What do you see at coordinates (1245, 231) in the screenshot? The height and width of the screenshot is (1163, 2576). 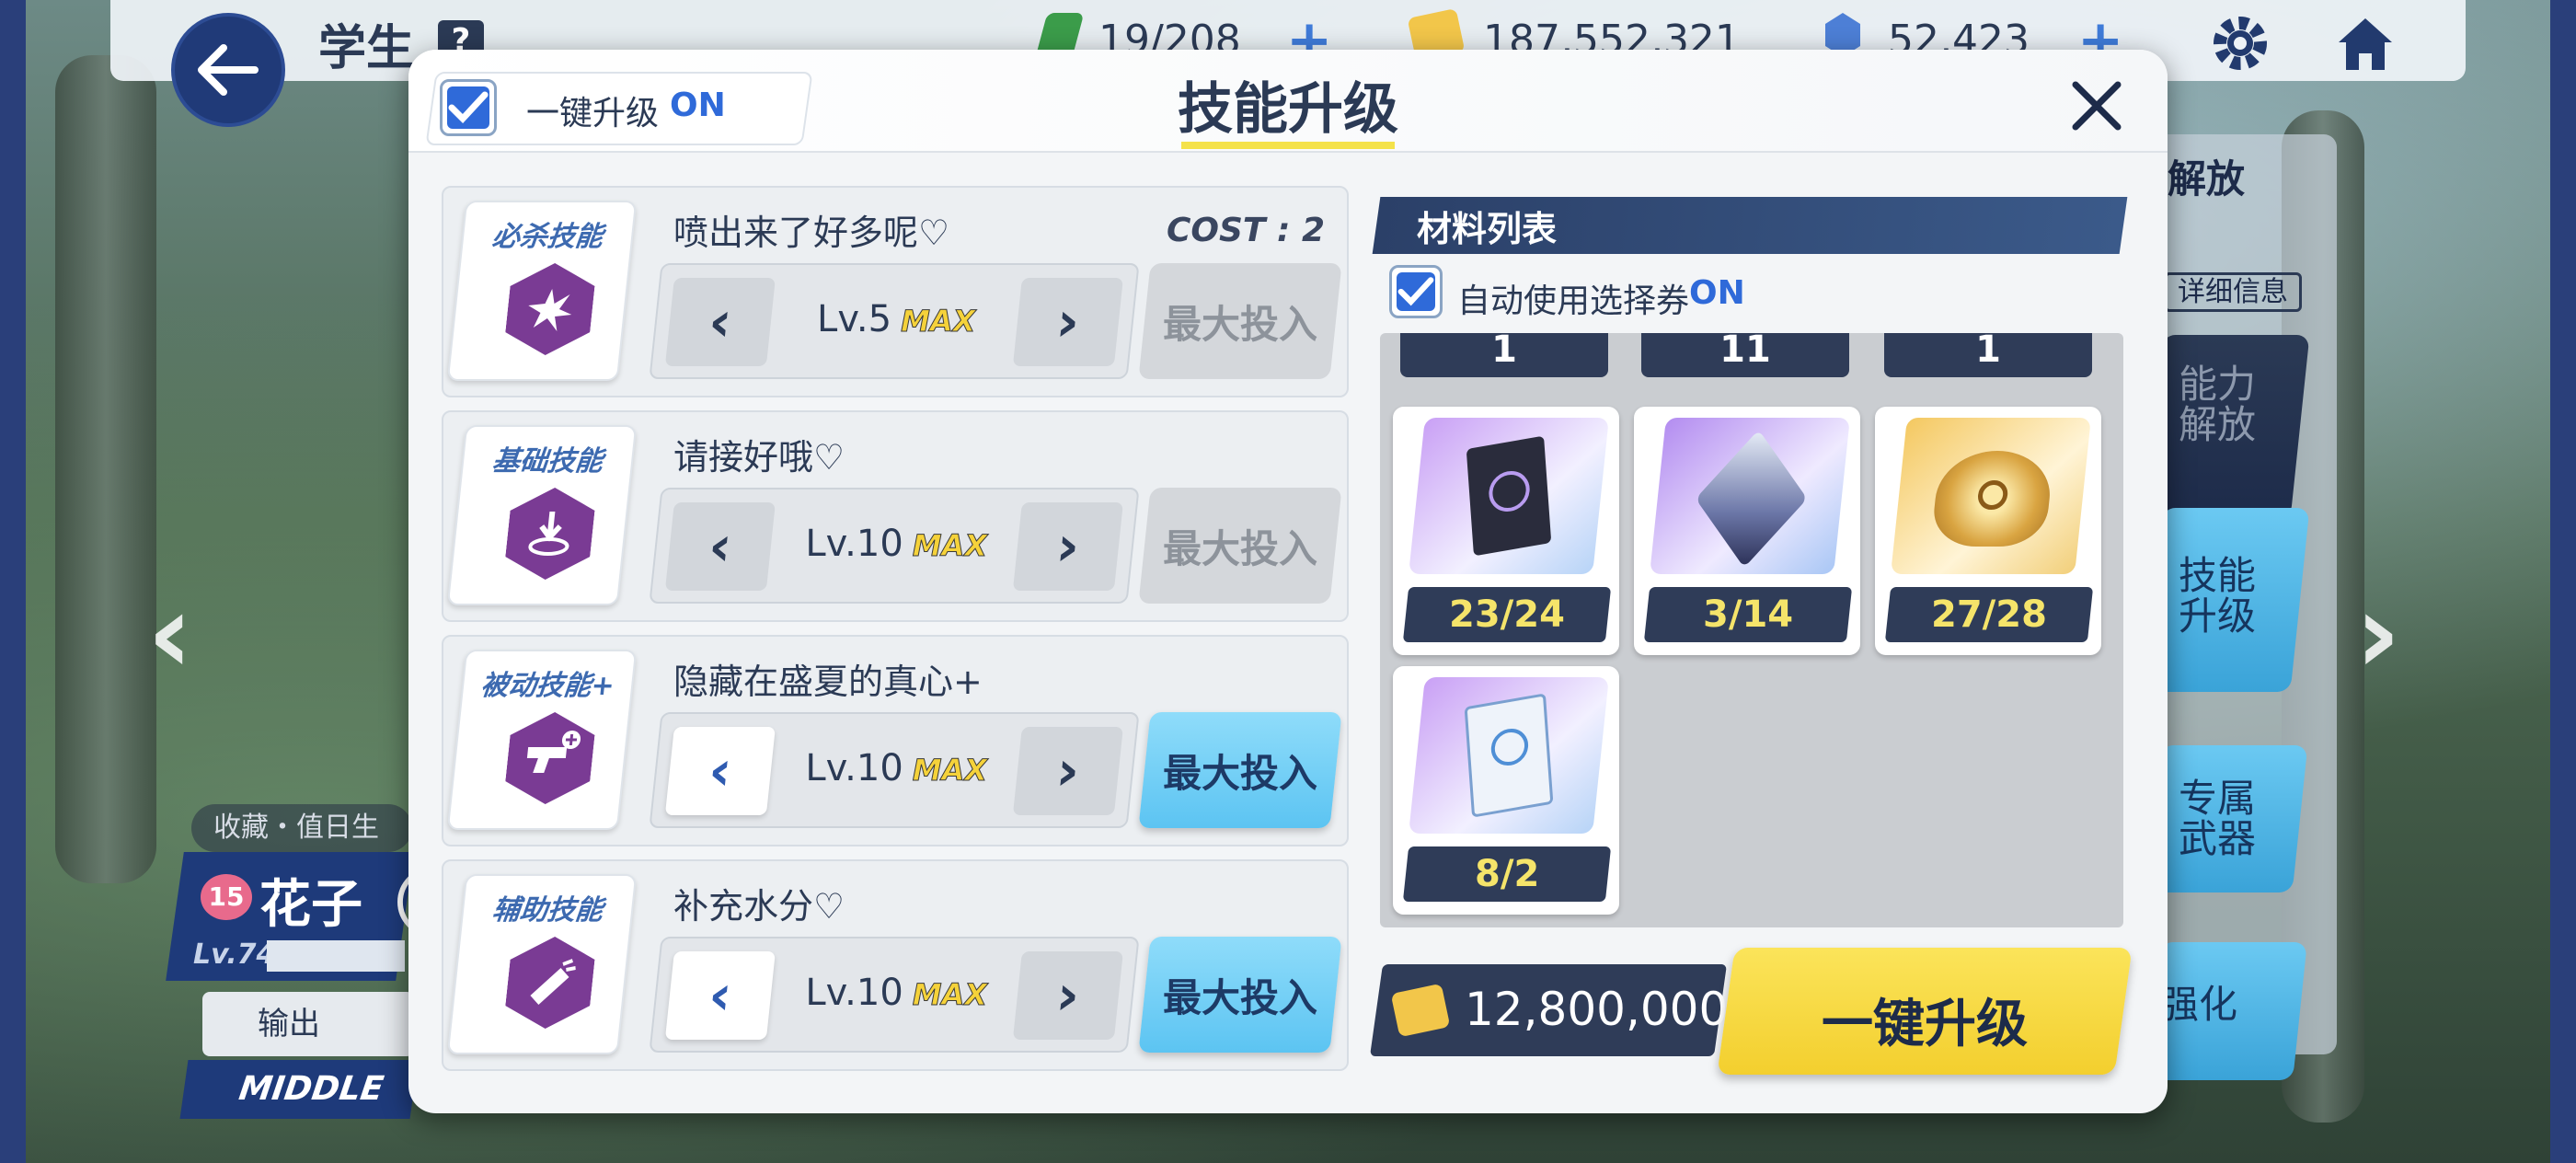 I see `skill-cost: COST : 2` at bounding box center [1245, 231].